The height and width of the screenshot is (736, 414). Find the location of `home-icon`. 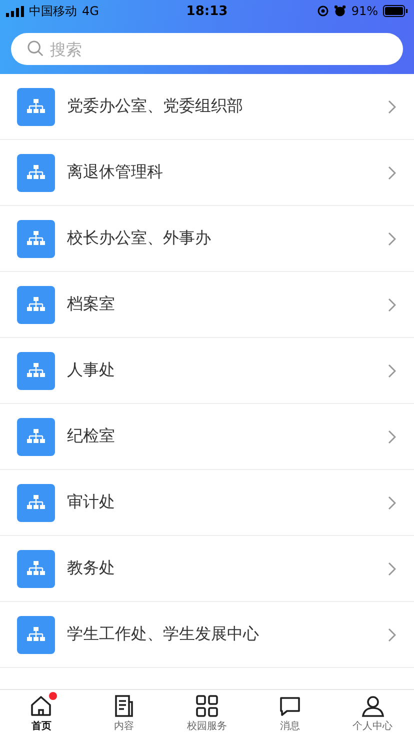

home-icon is located at coordinates (41, 706).